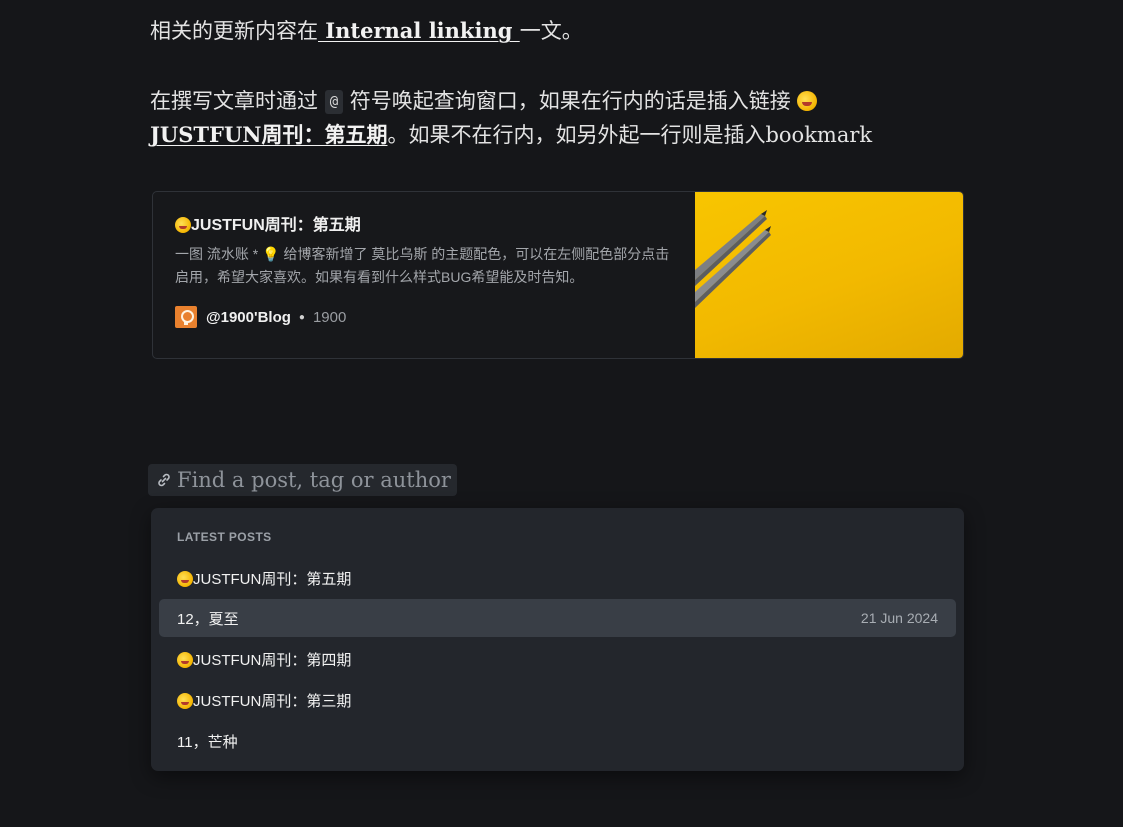 The image size is (1123, 827). Describe the element at coordinates (570, 101) in the screenshot. I see `paragraph-text: 符号唤起查询窗口，如果在行内的话是插入链接` at that location.